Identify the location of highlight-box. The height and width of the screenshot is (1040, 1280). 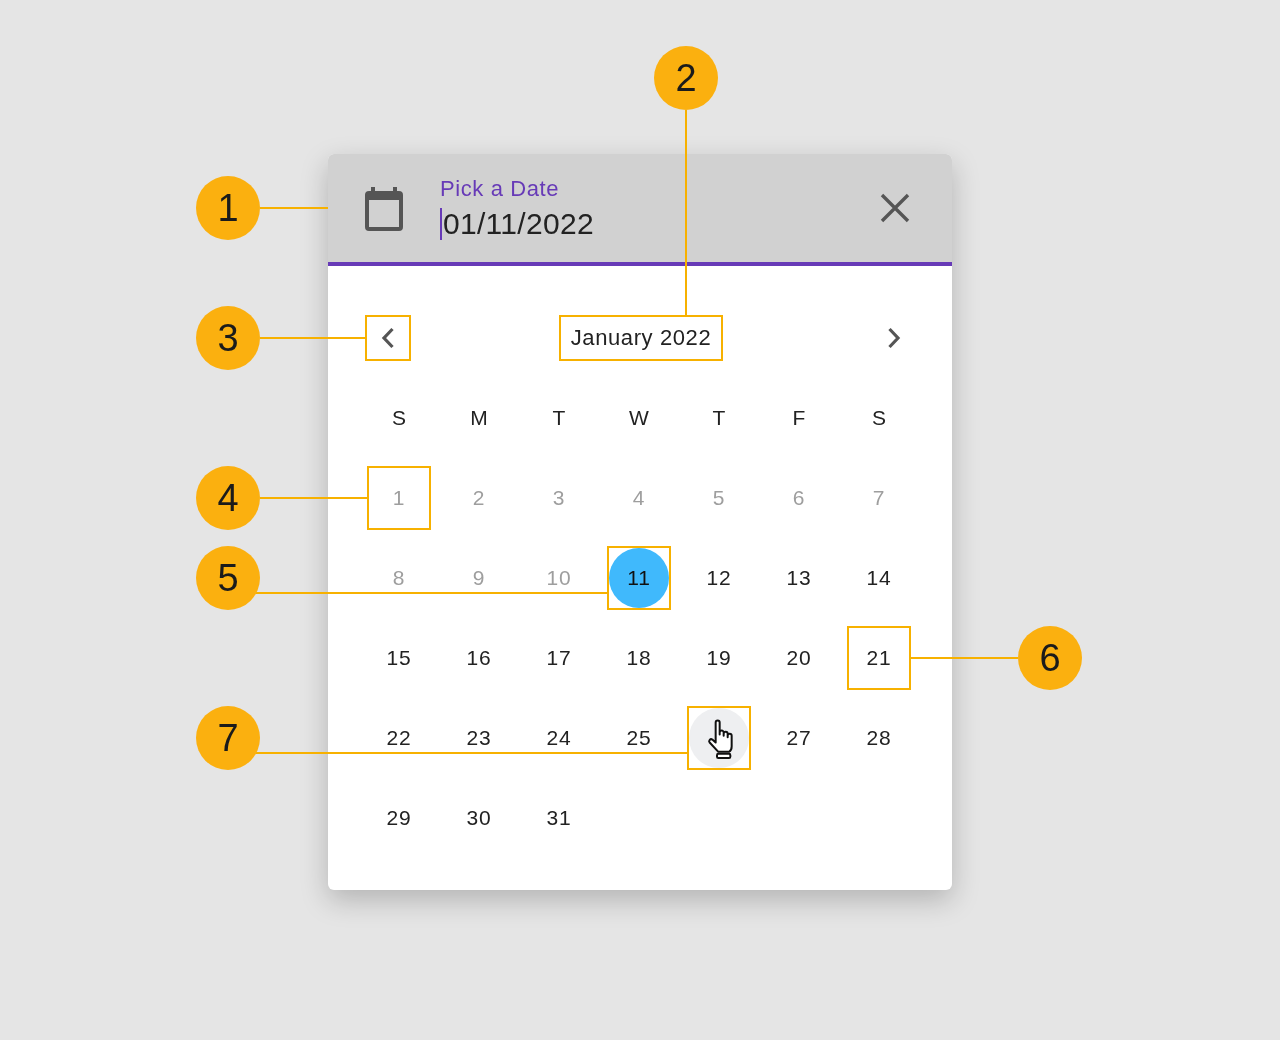
(388, 338).